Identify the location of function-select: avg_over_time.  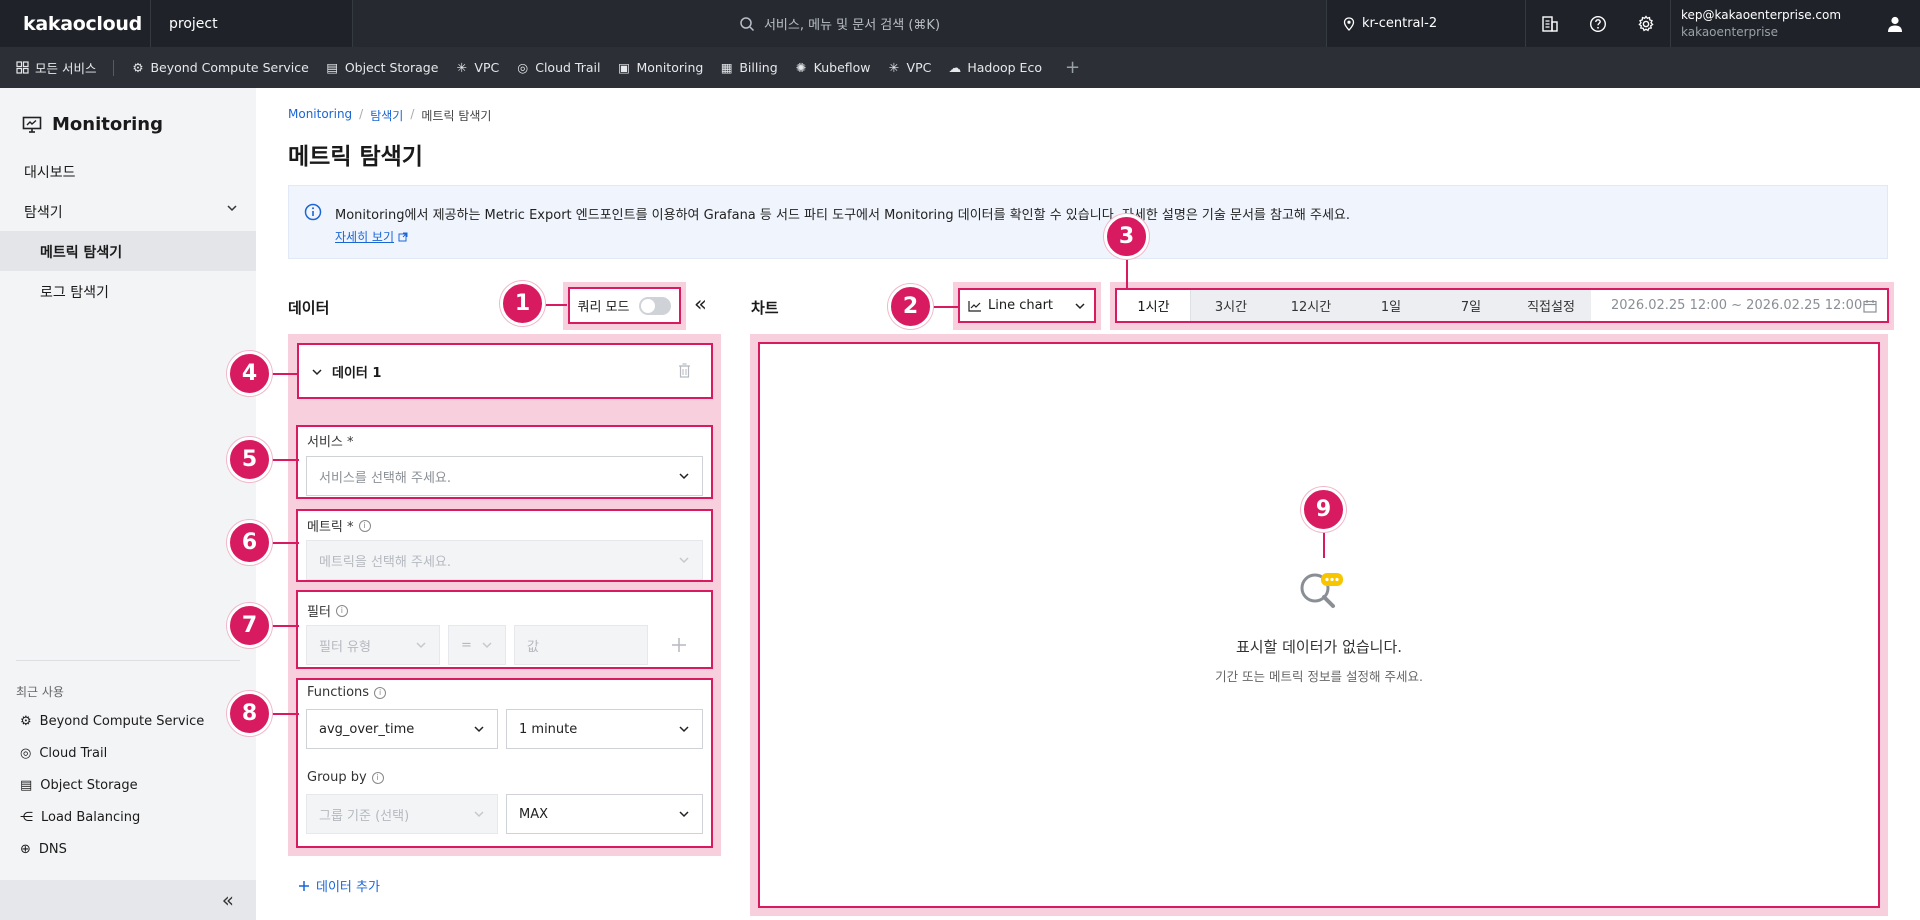
(402, 729).